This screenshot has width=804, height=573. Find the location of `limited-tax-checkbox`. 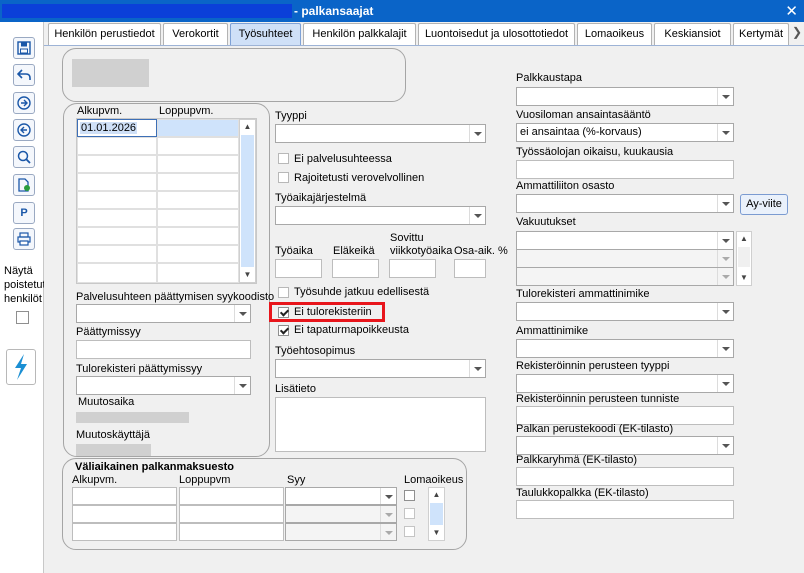

limited-tax-checkbox is located at coordinates (283, 177).